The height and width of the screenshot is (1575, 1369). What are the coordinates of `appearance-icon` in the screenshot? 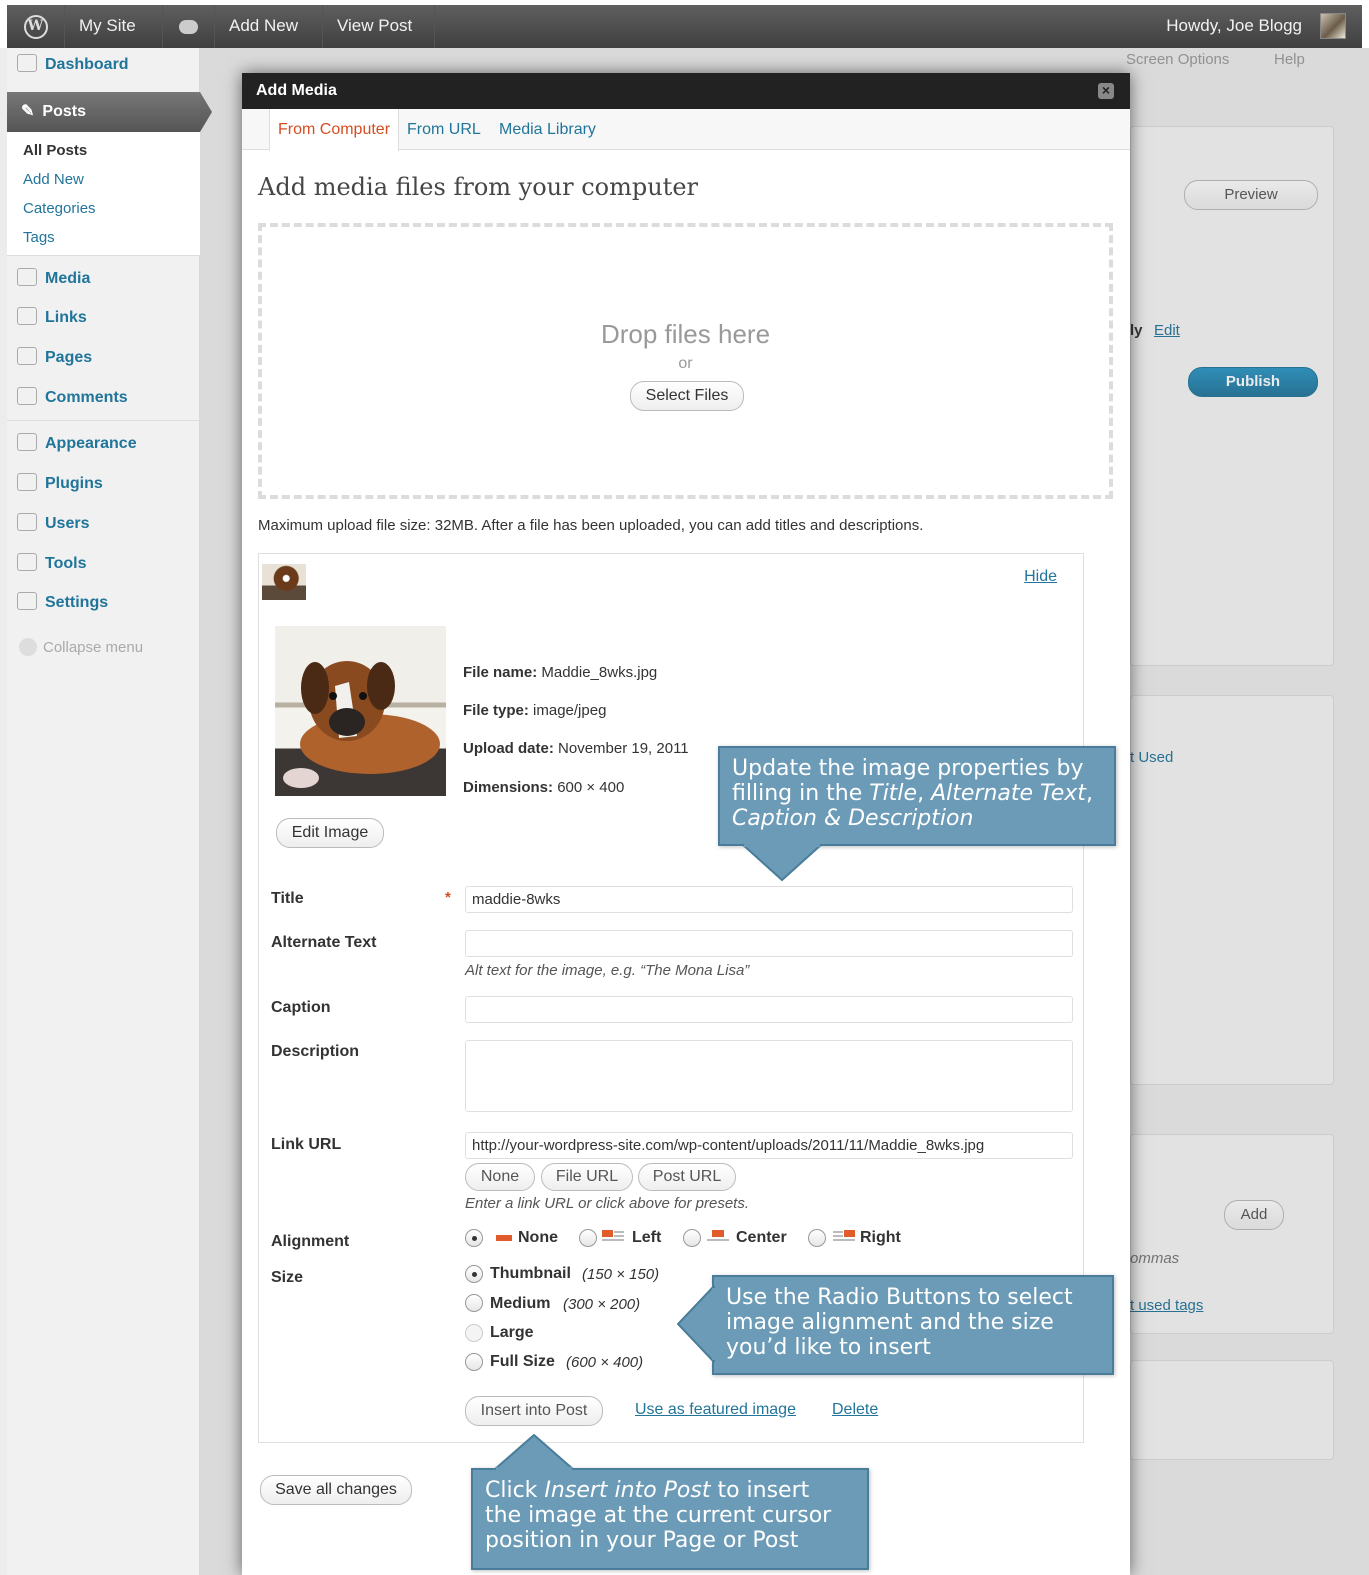 It's located at (27, 442).